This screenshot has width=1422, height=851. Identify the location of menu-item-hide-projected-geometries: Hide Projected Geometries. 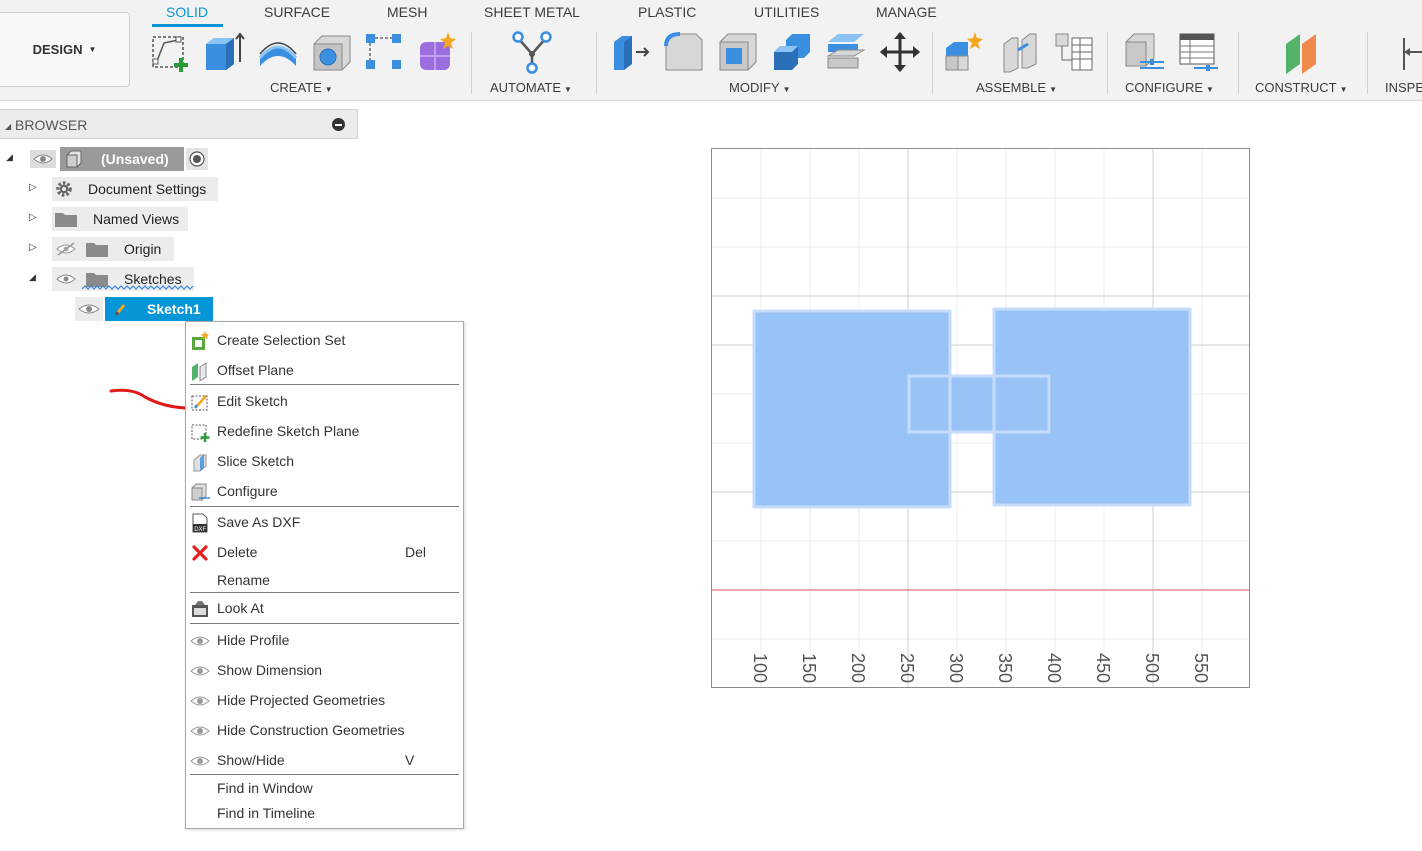
(324, 700).